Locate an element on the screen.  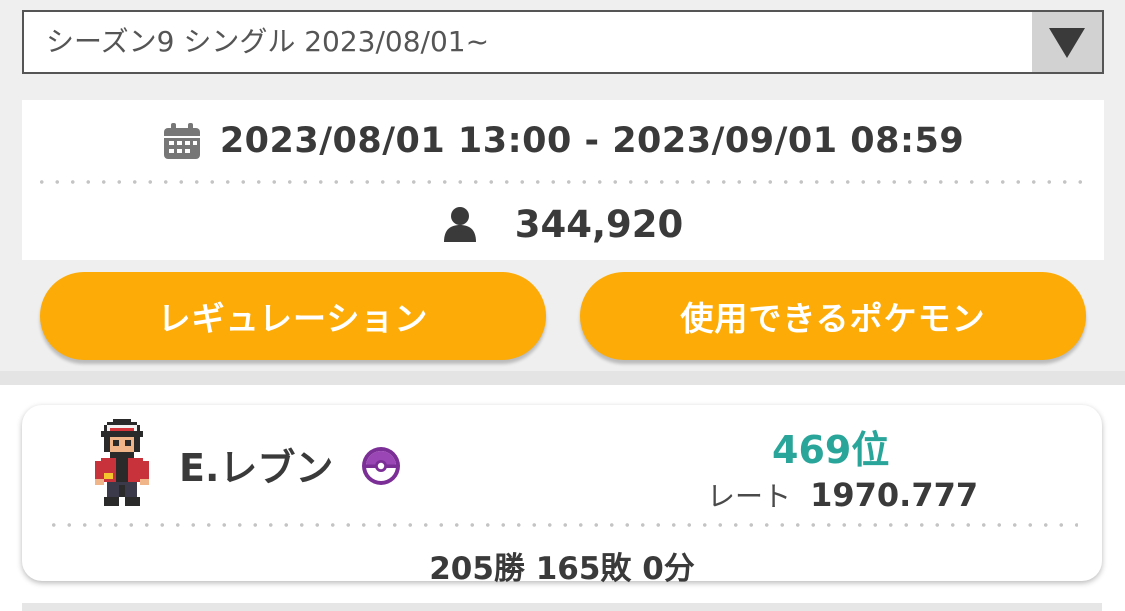
player-rate: レート 1970.777 is located at coordinates (842, 495).